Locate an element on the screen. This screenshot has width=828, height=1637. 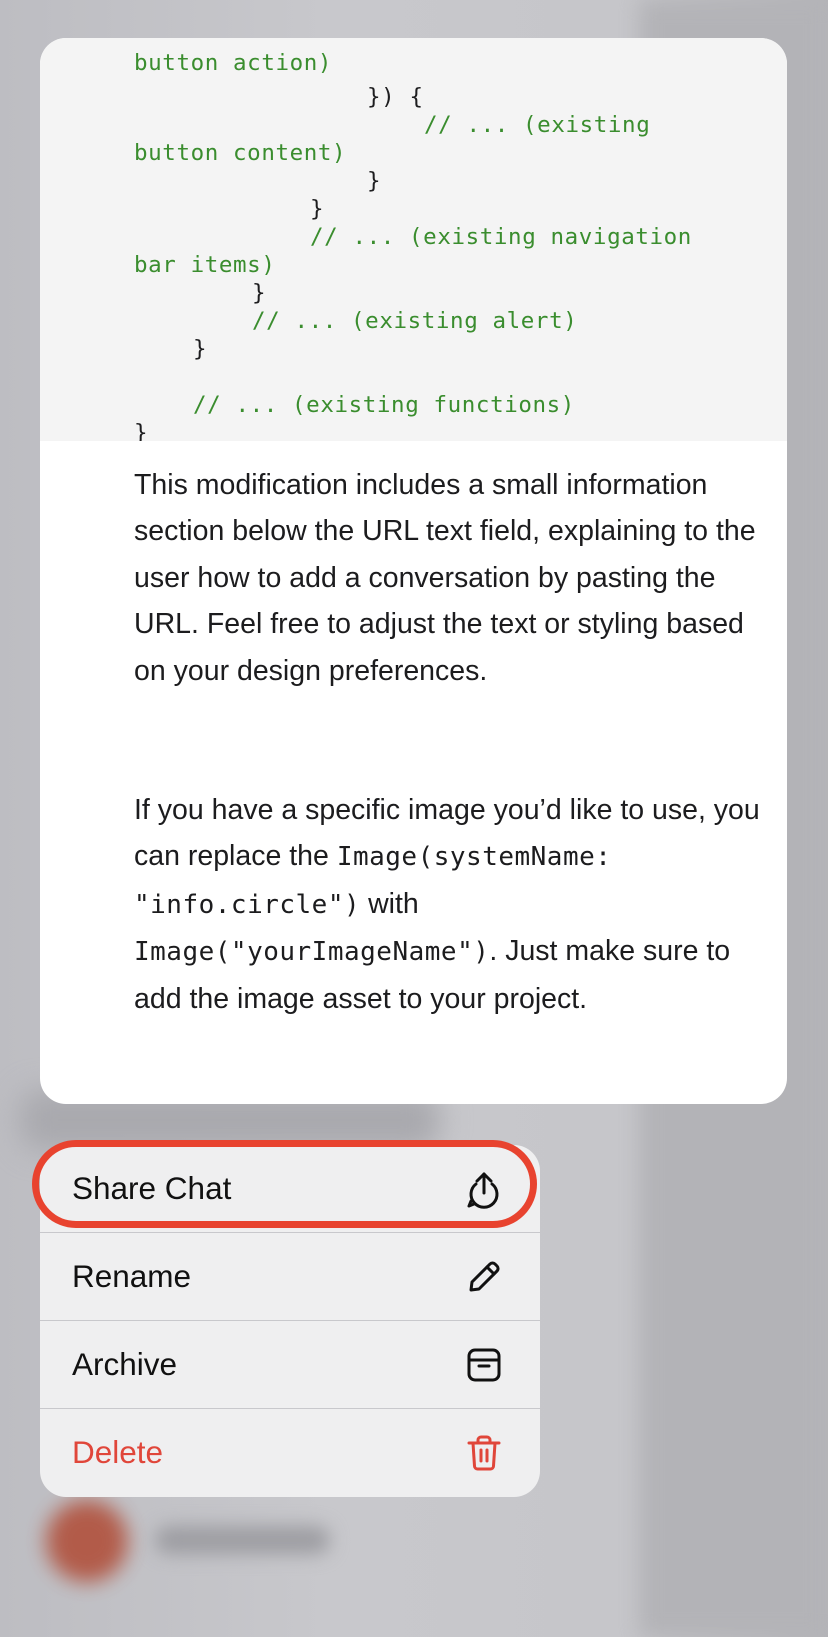
code-line: // ... (existing alert) is located at coordinates (415, 321).